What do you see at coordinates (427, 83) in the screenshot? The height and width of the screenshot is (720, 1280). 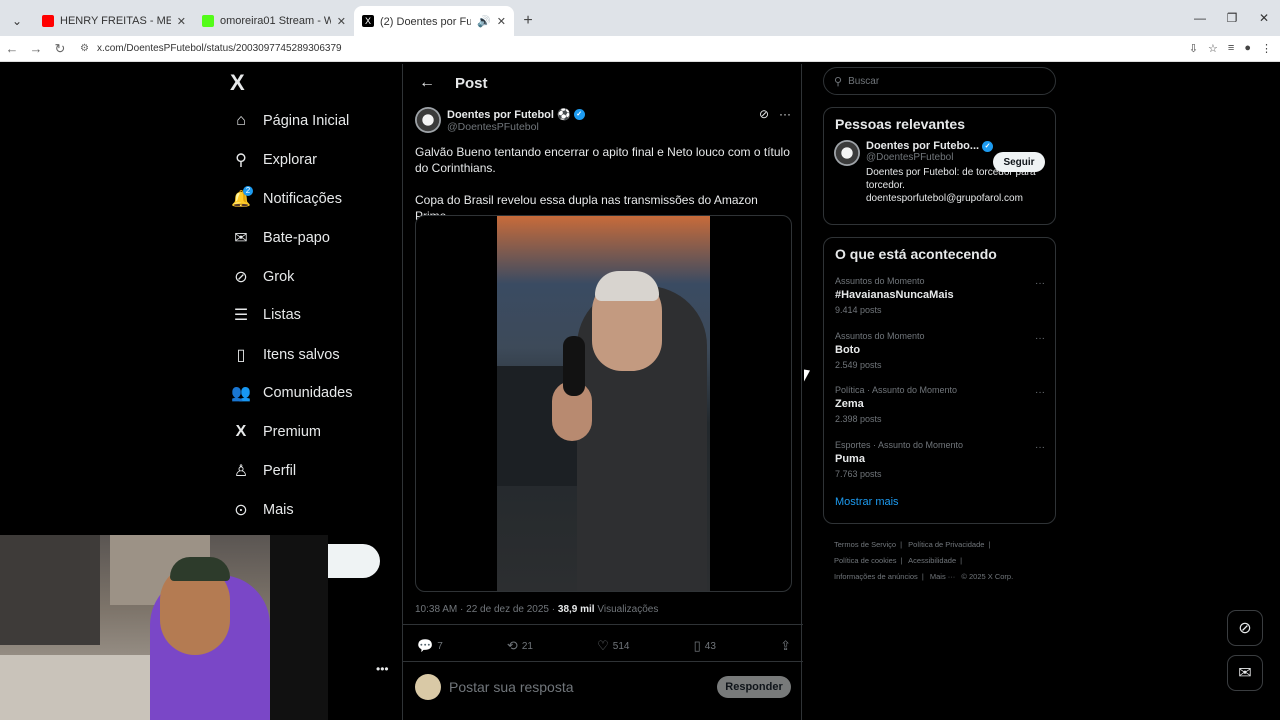 I see `back-arrow-icon: ←` at bounding box center [427, 83].